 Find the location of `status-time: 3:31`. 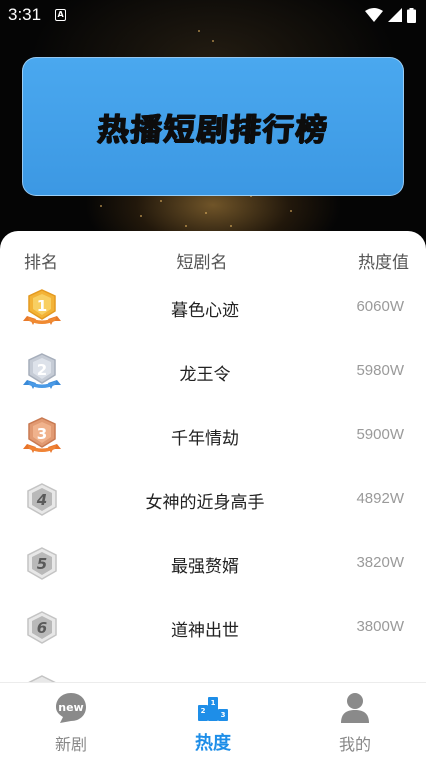

status-time: 3:31 is located at coordinates (25, 14).